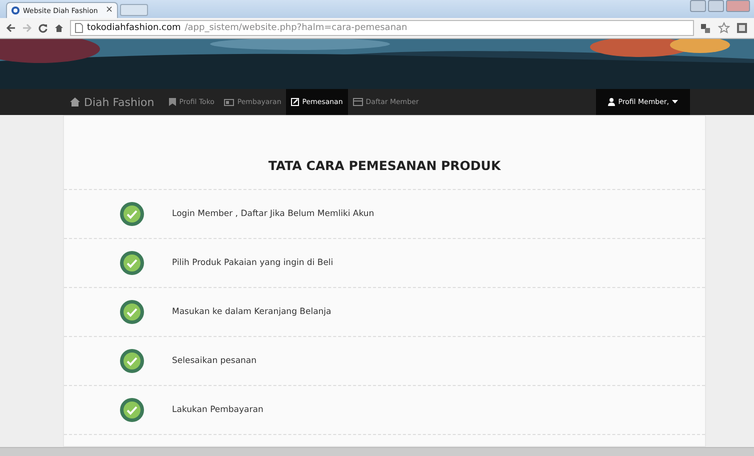  I want to click on brand-link: Diah Fashion, so click(112, 102).